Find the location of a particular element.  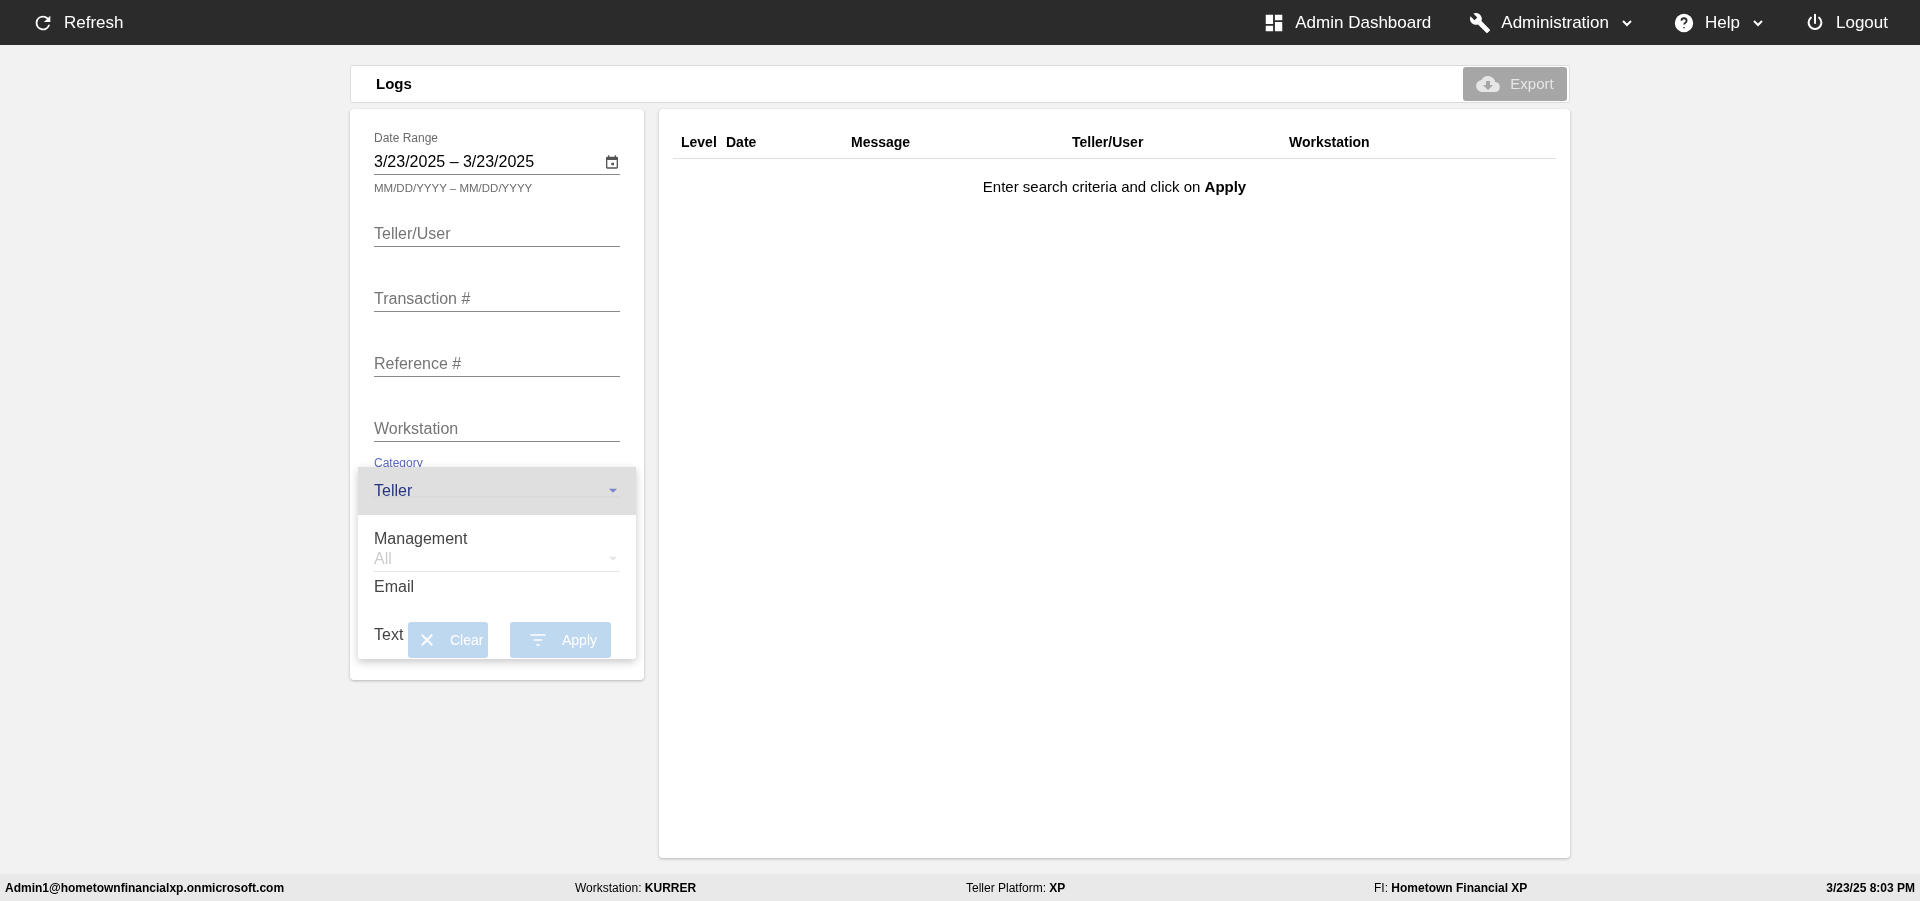

status-item: Admin1@hometownfinancialxp.onmicrosoft.com is located at coordinates (145, 887).